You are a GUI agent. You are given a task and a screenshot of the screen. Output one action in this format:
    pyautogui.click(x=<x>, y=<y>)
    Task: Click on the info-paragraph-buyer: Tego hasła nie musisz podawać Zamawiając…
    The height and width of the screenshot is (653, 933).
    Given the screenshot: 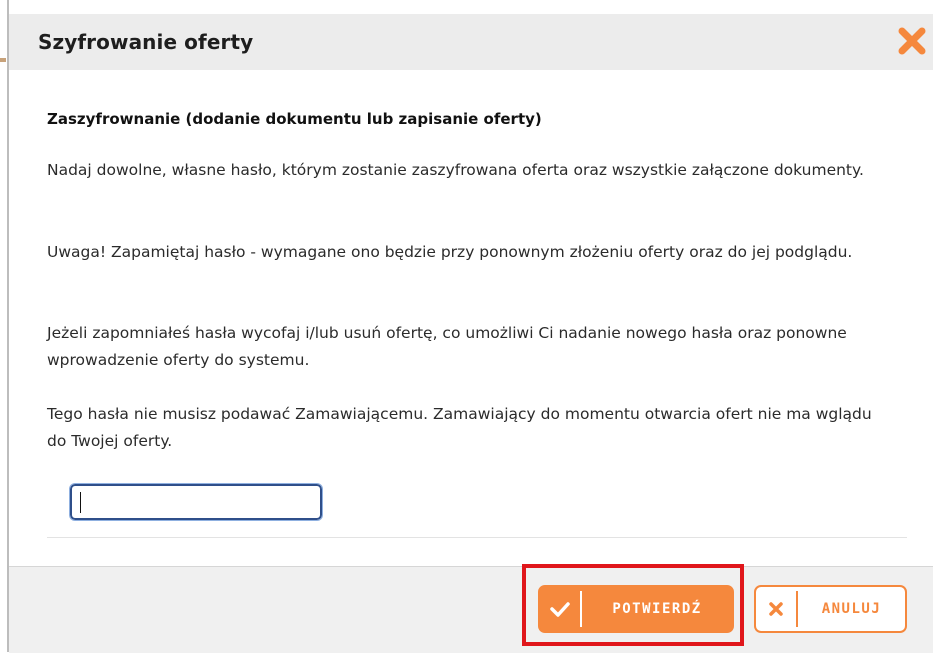 What is the action you would take?
    pyautogui.click(x=459, y=427)
    